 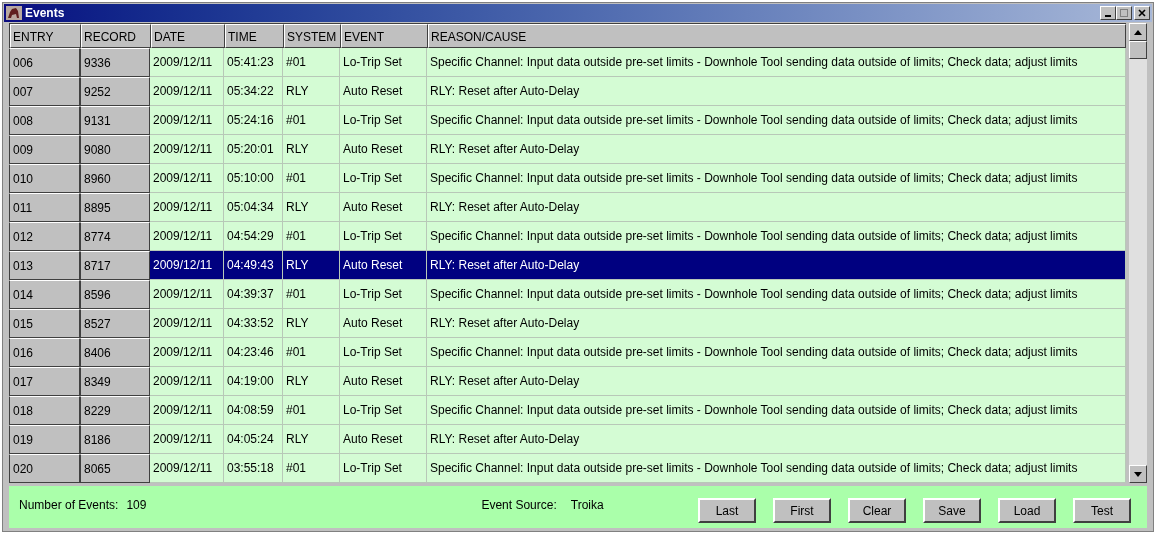 I want to click on close-button, so click(x=1142, y=13).